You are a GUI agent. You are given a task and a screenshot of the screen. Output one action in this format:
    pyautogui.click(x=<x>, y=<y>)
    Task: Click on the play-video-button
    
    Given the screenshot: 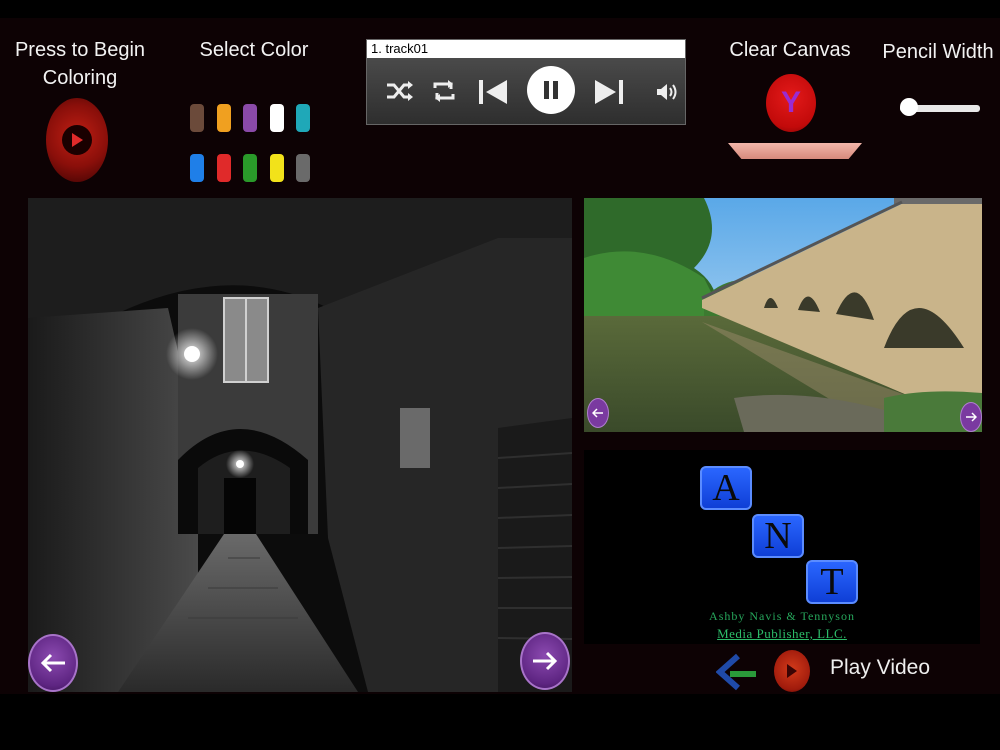 What is the action you would take?
    pyautogui.click(x=792, y=671)
    